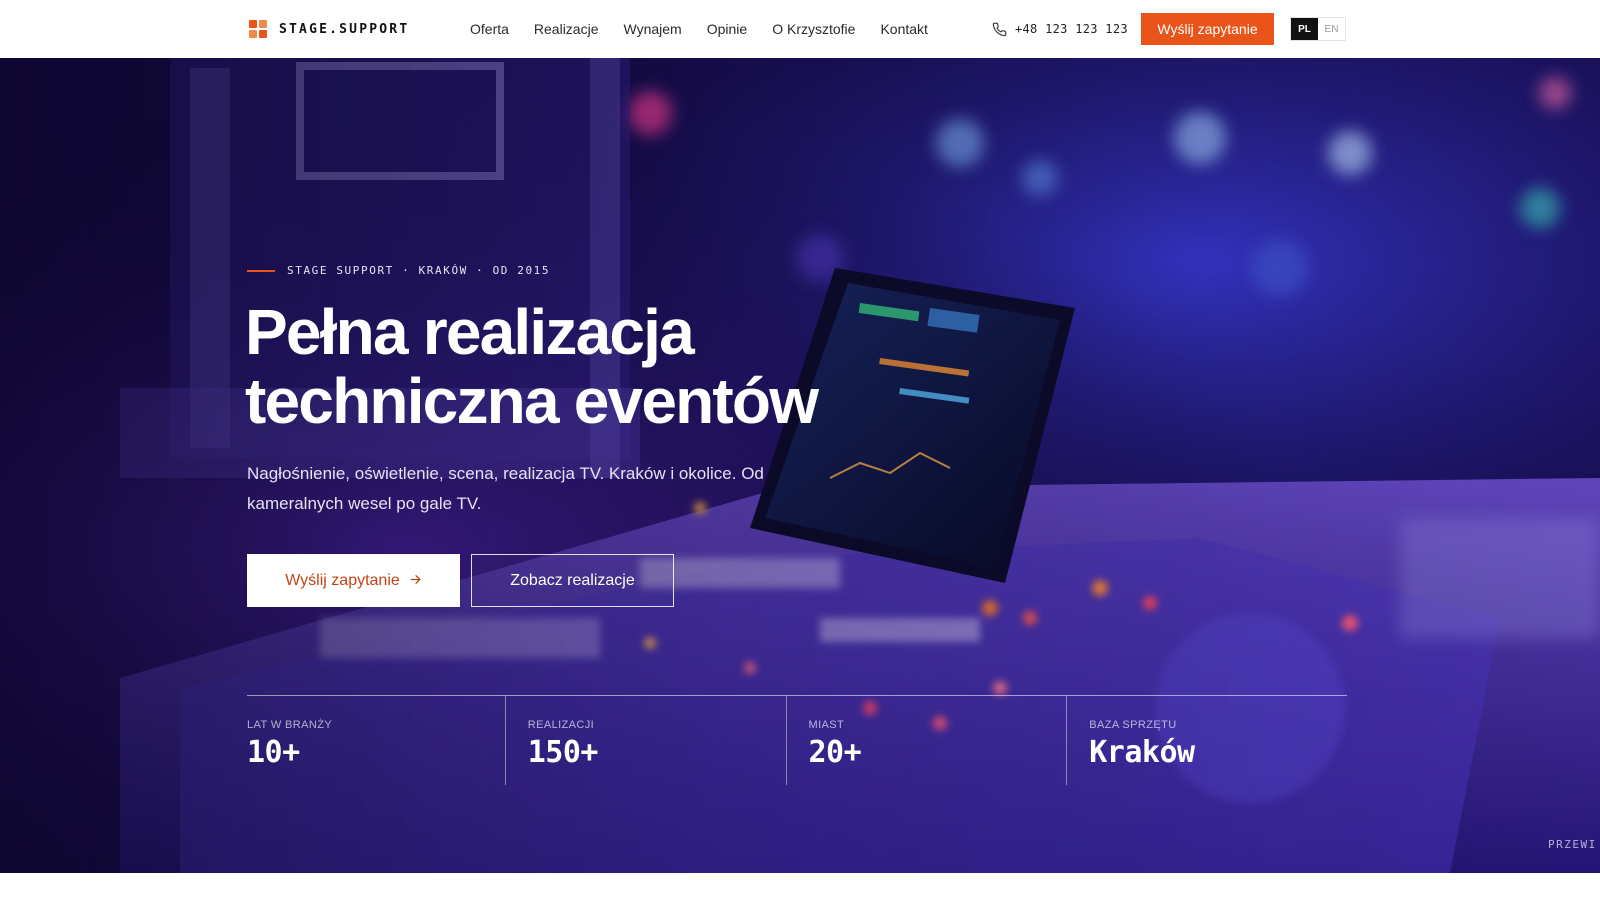  Describe the element at coordinates (273, 752) in the screenshot. I see `stat-value: 10+` at that location.